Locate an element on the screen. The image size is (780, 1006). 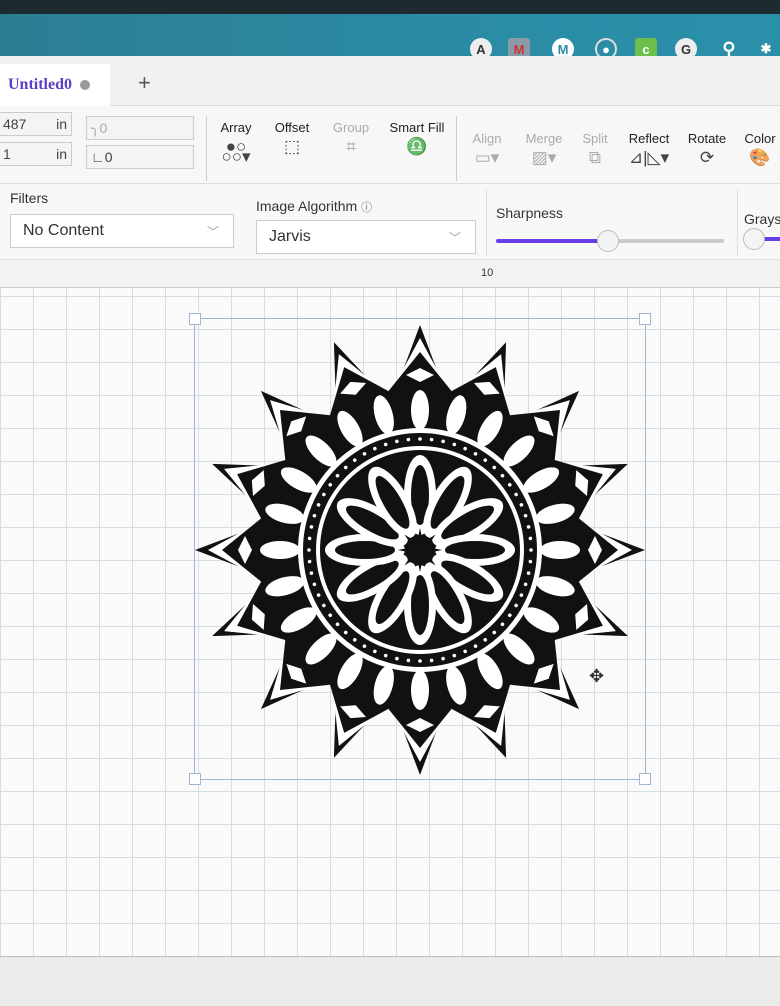
tool-label: Align is located at coordinates (487, 138).